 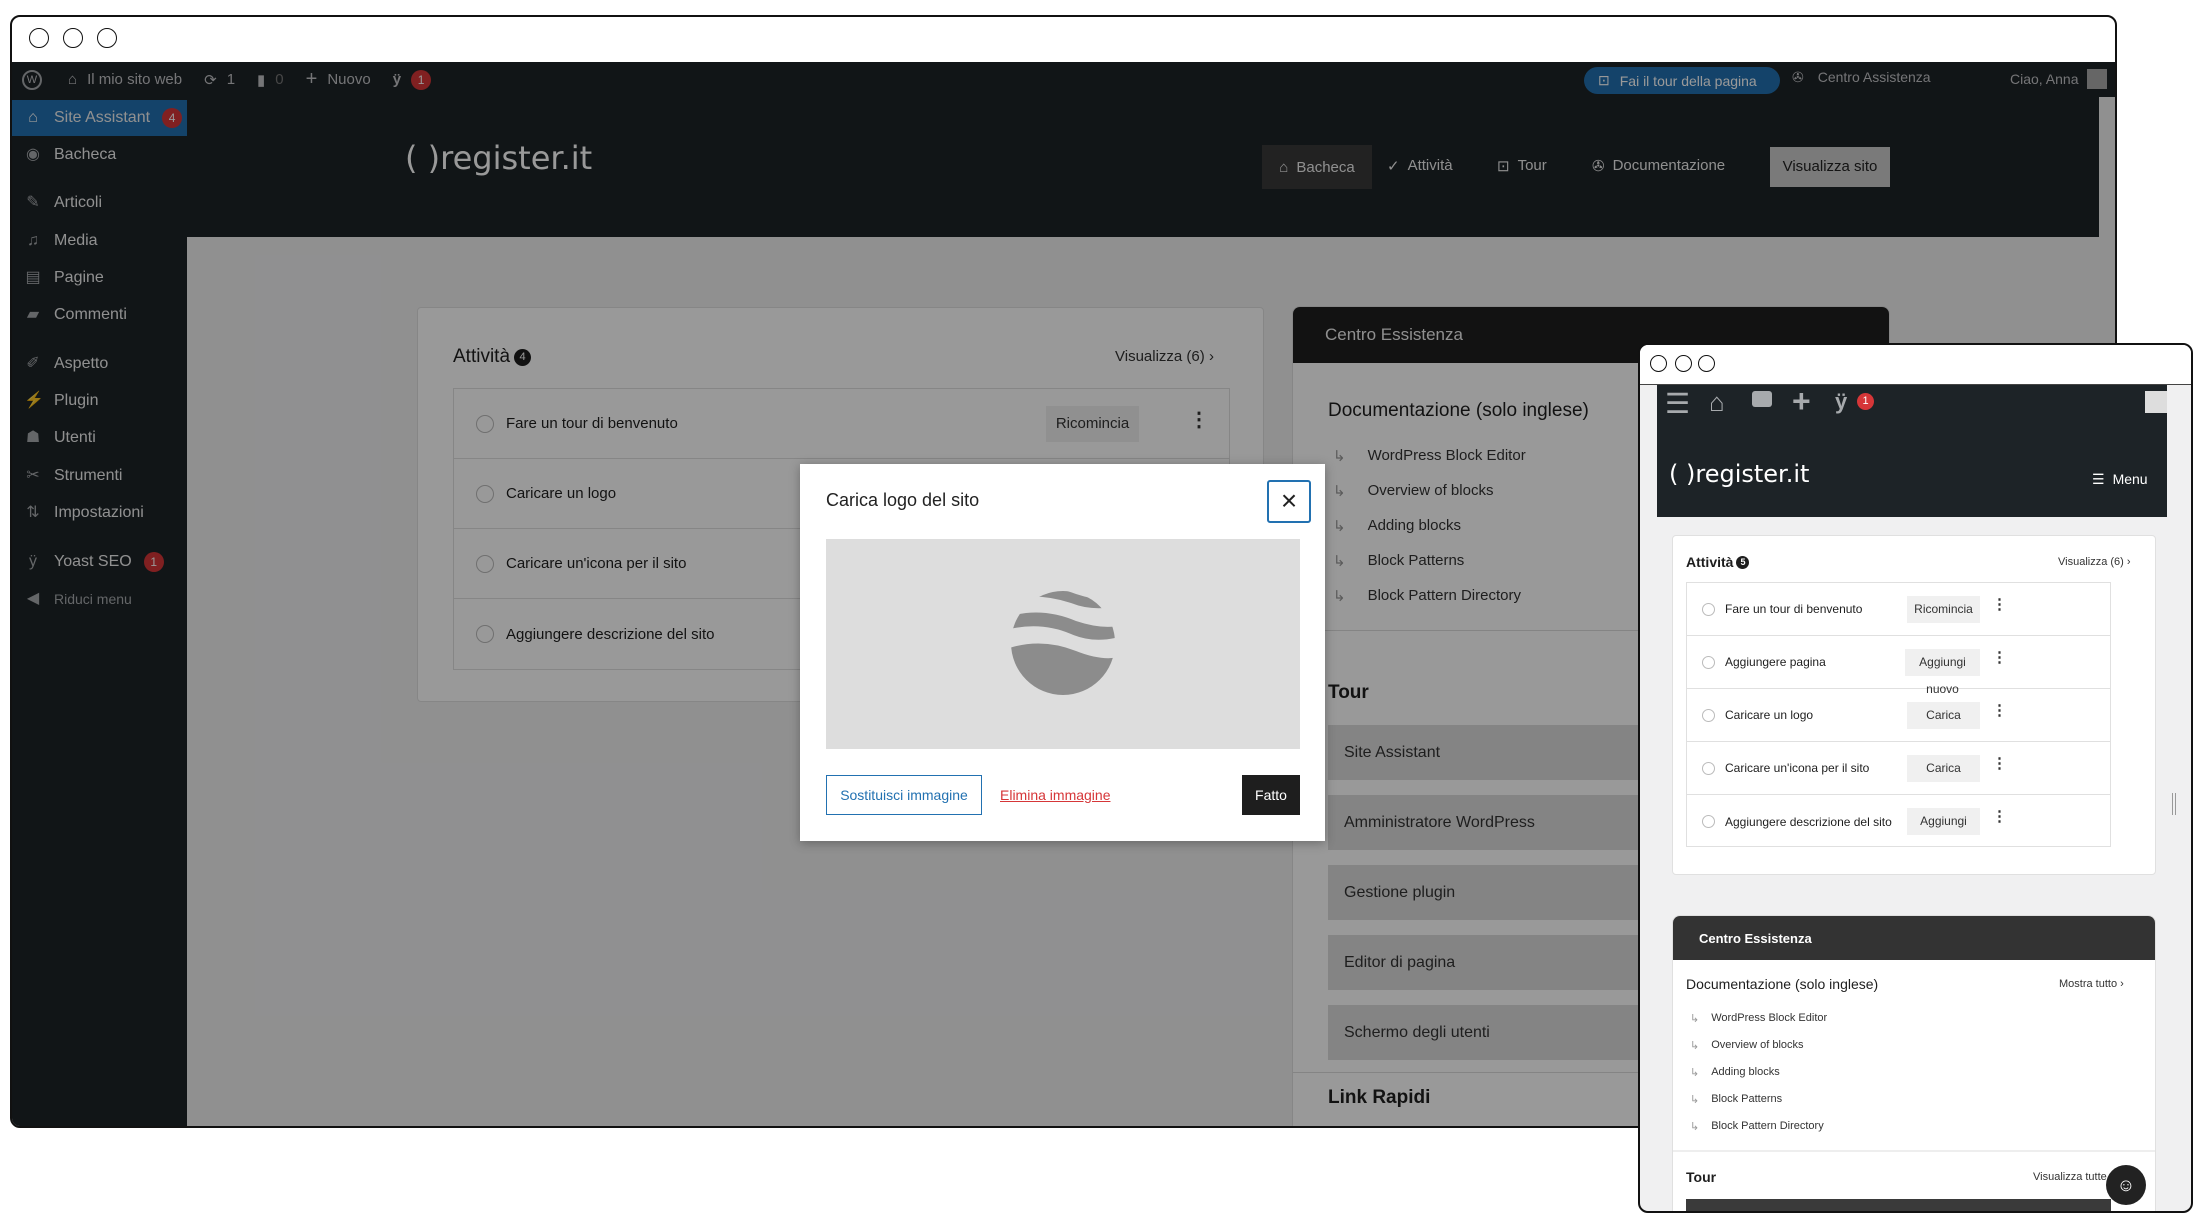 I want to click on tour-title: Tour, so click(x=1701, y=1177).